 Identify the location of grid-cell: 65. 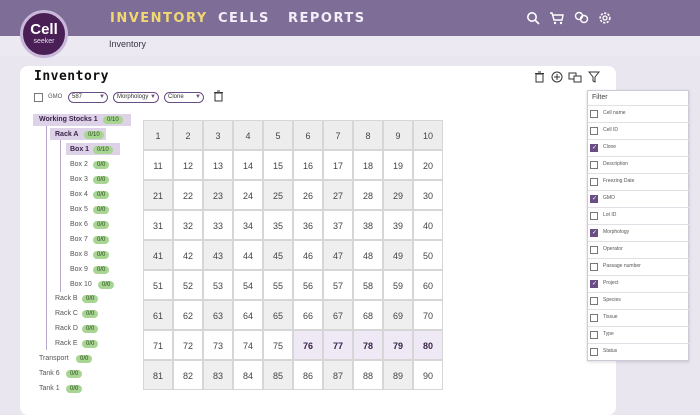
(278, 315).